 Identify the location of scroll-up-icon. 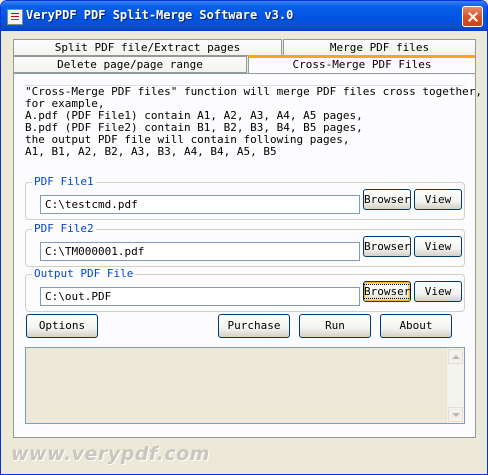
(455, 356).